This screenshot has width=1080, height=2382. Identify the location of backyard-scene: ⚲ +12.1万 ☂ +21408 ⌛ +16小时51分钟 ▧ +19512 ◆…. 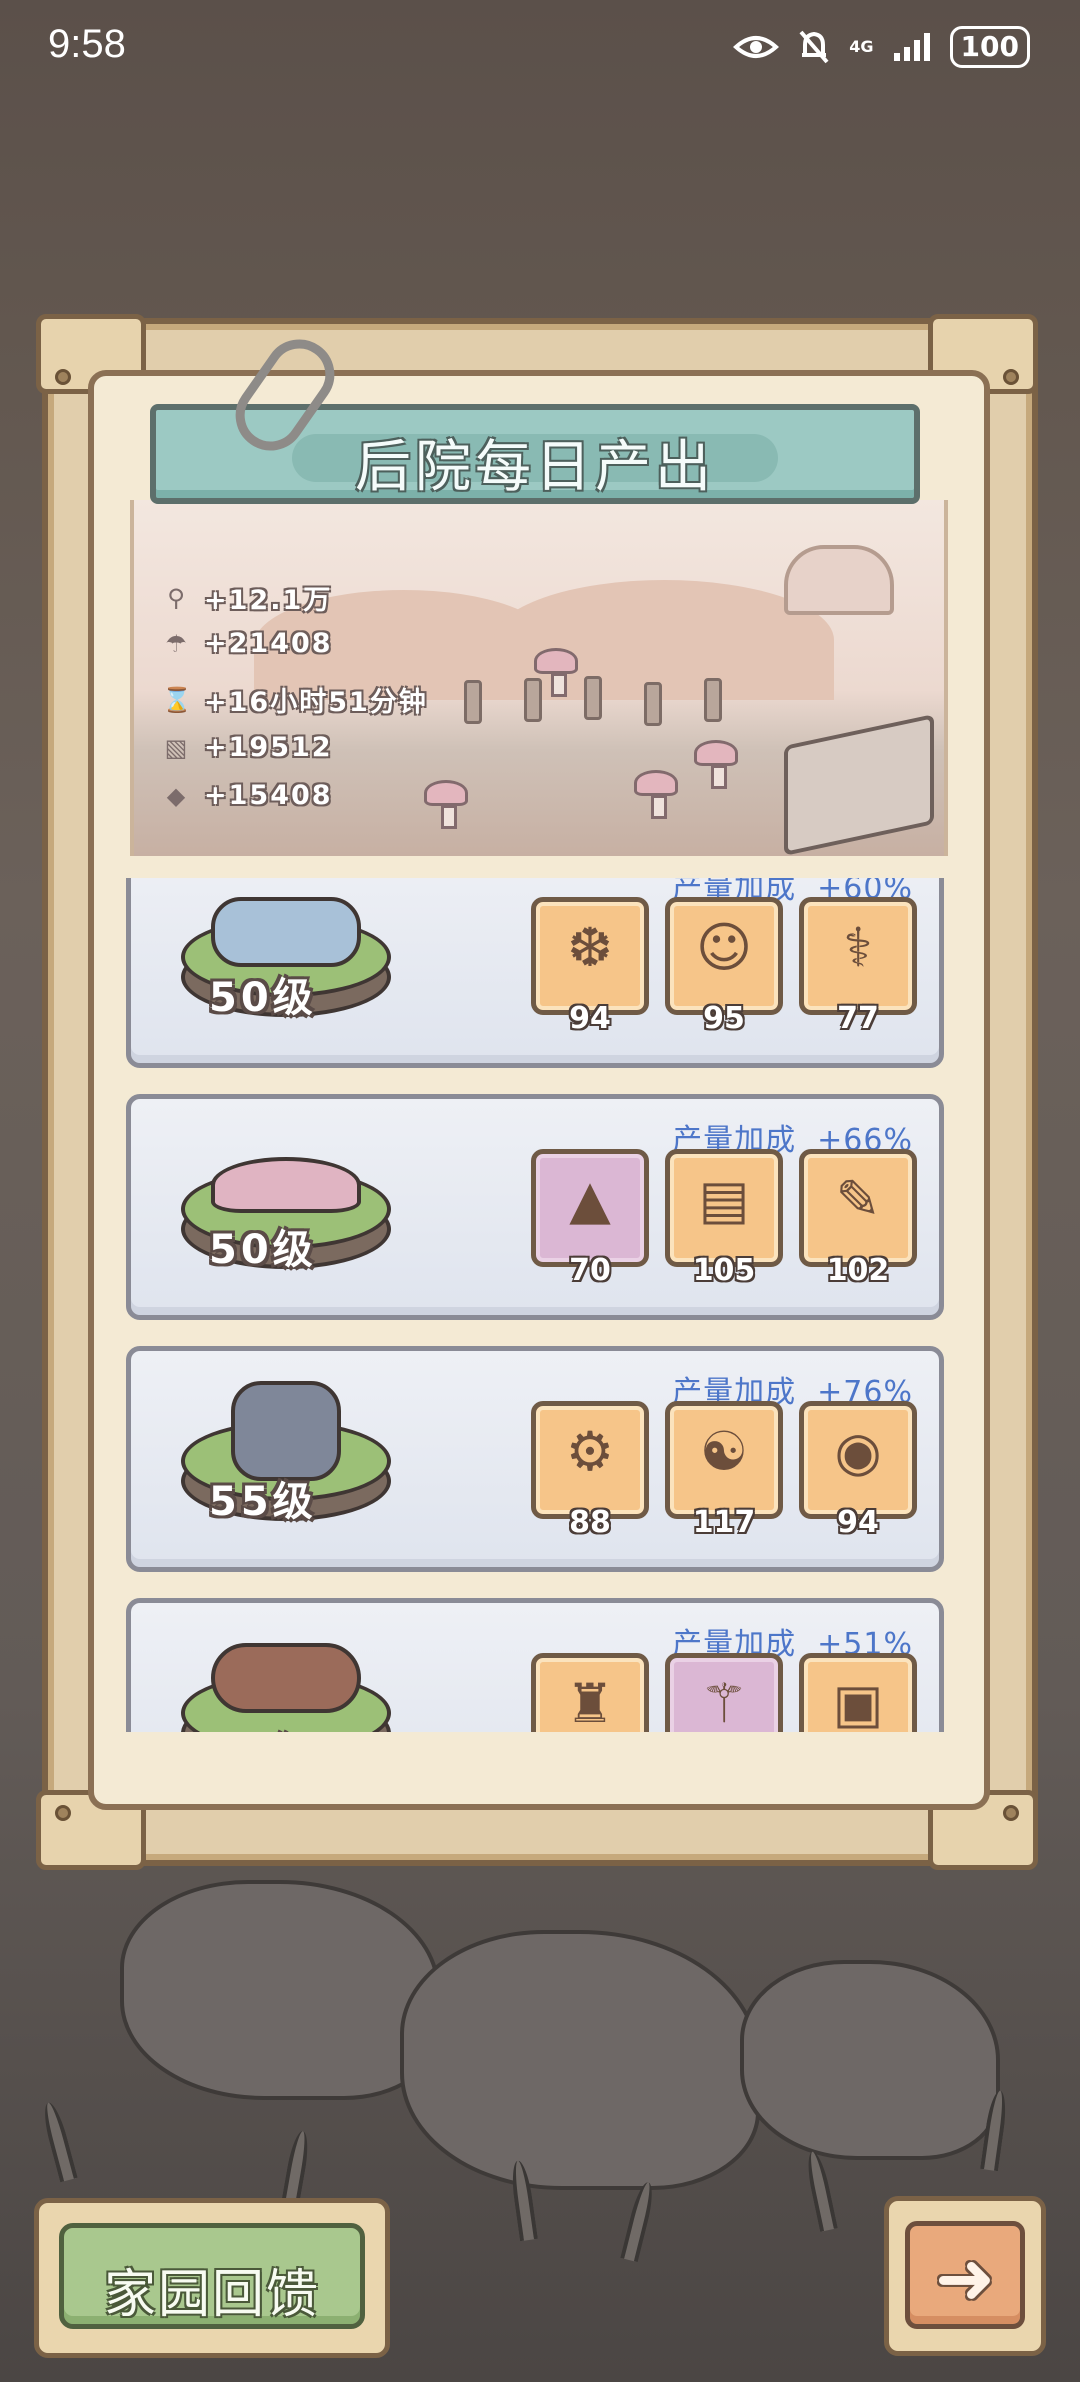
(539, 678).